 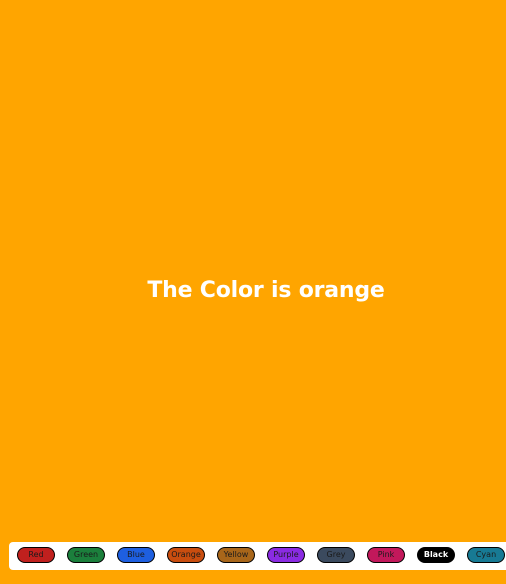 What do you see at coordinates (436, 555) in the screenshot?
I see `black-button: Black` at bounding box center [436, 555].